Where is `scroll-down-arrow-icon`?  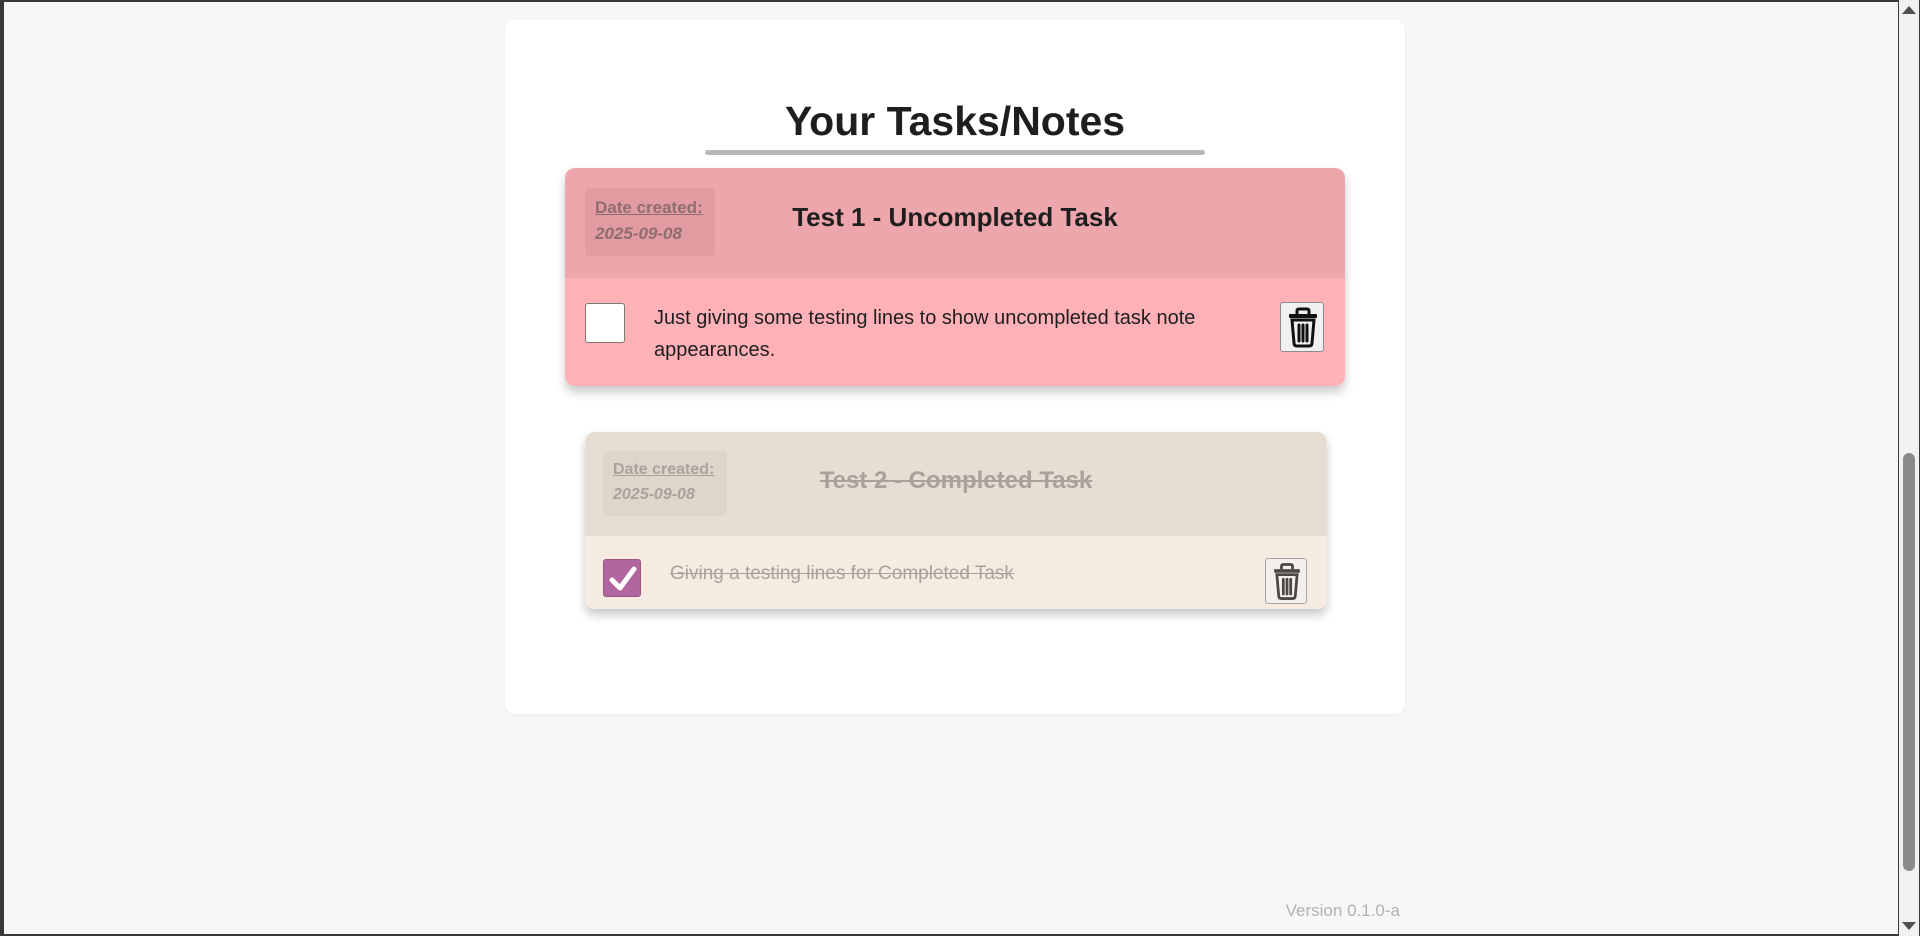
scroll-down-arrow-icon is located at coordinates (1909, 926).